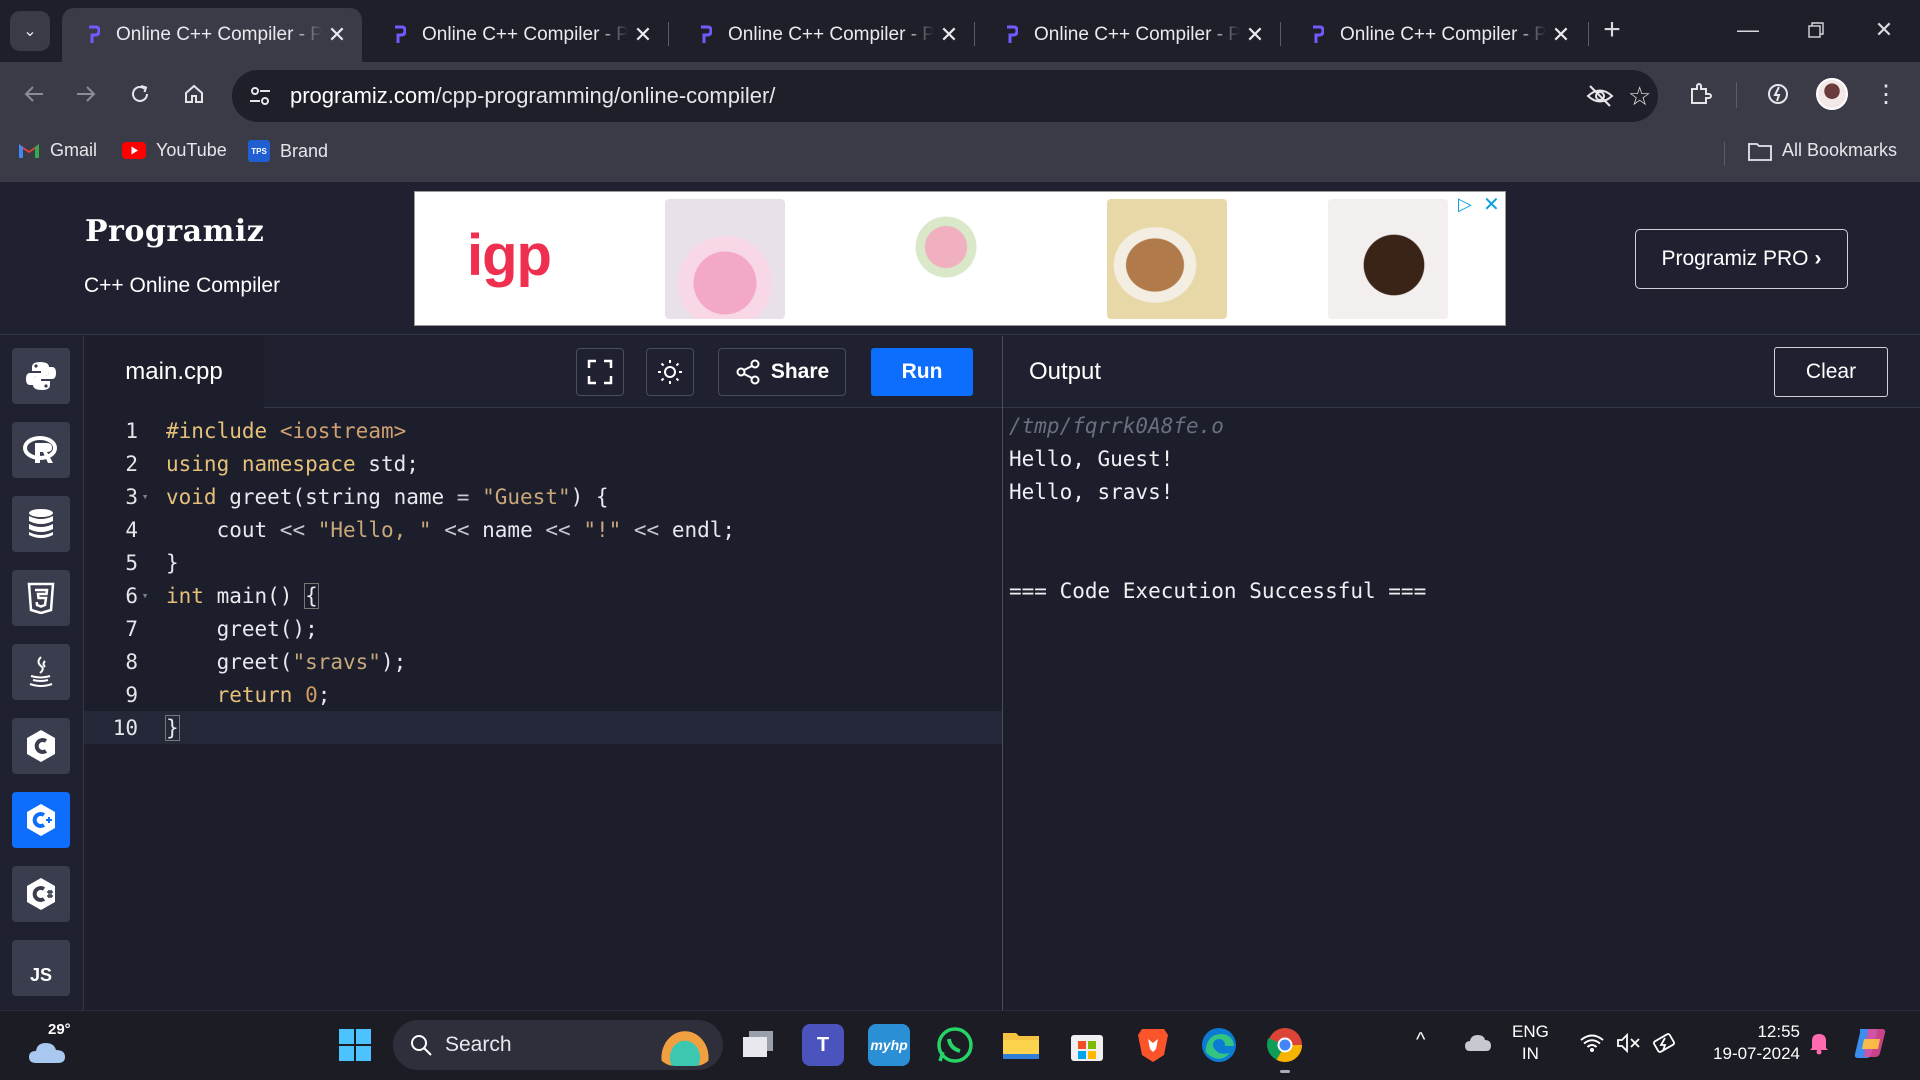  Describe the element at coordinates (1818, 258) in the screenshot. I see `chevron-right-icon: ›` at that location.